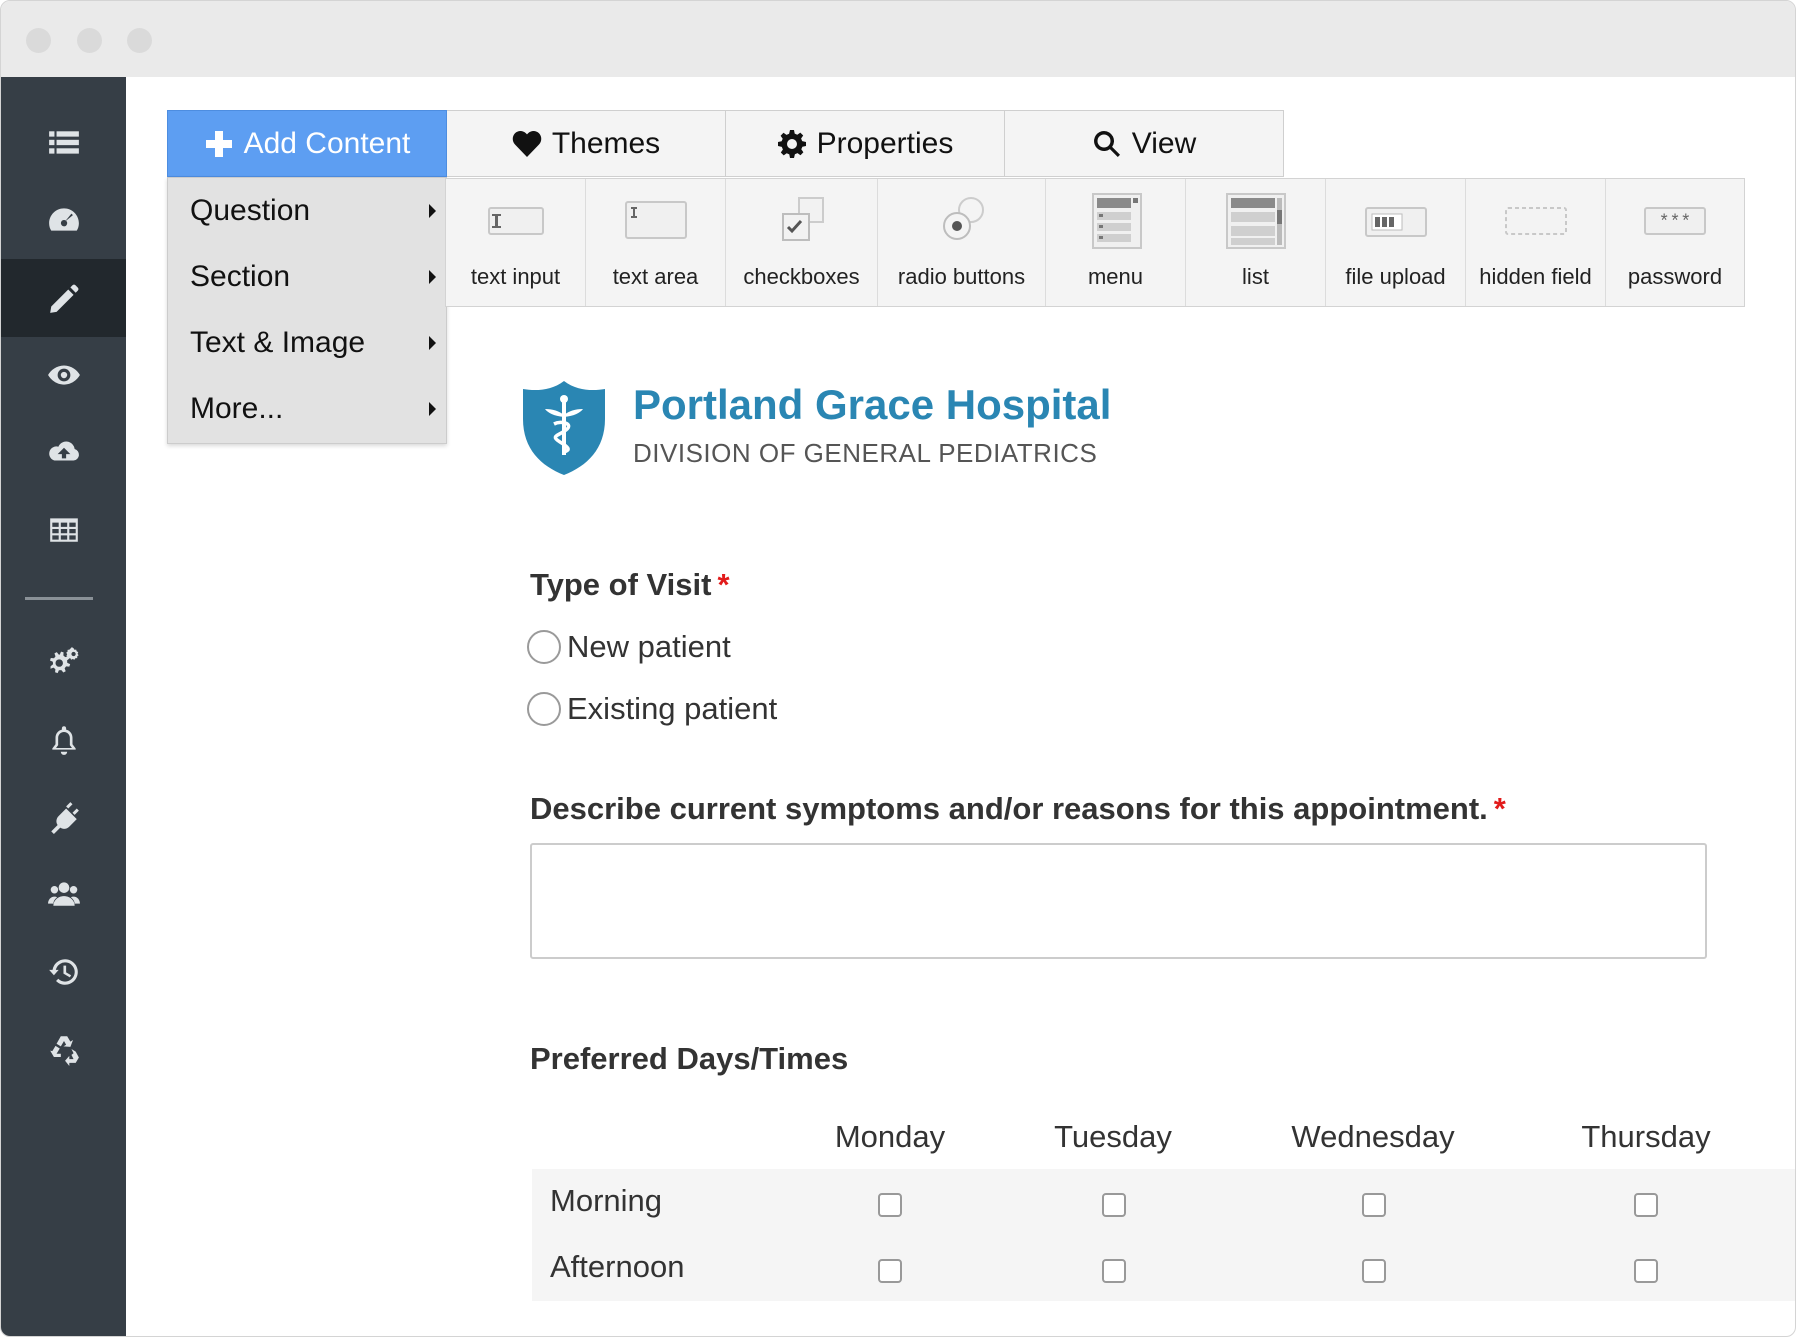 The height and width of the screenshot is (1337, 1796). Describe the element at coordinates (606, 143) in the screenshot. I see `tab-label: Themes` at that location.